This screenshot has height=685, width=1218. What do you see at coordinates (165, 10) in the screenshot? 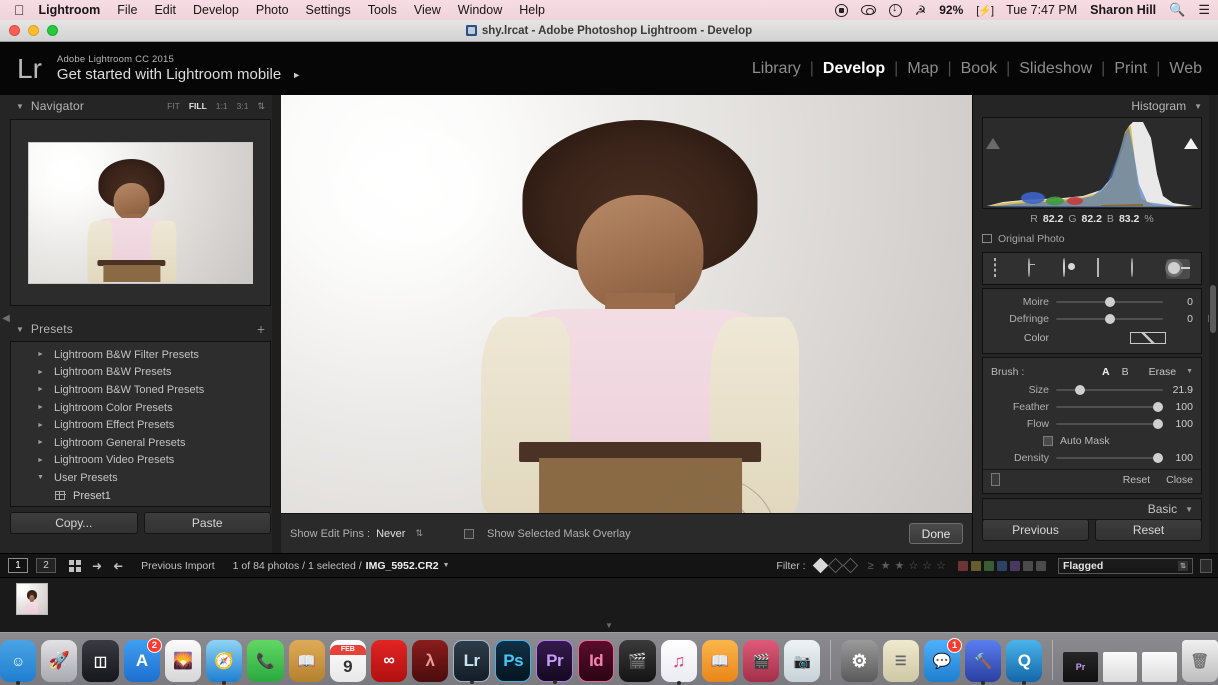
I see `menu-item-edit: Edit` at bounding box center [165, 10].